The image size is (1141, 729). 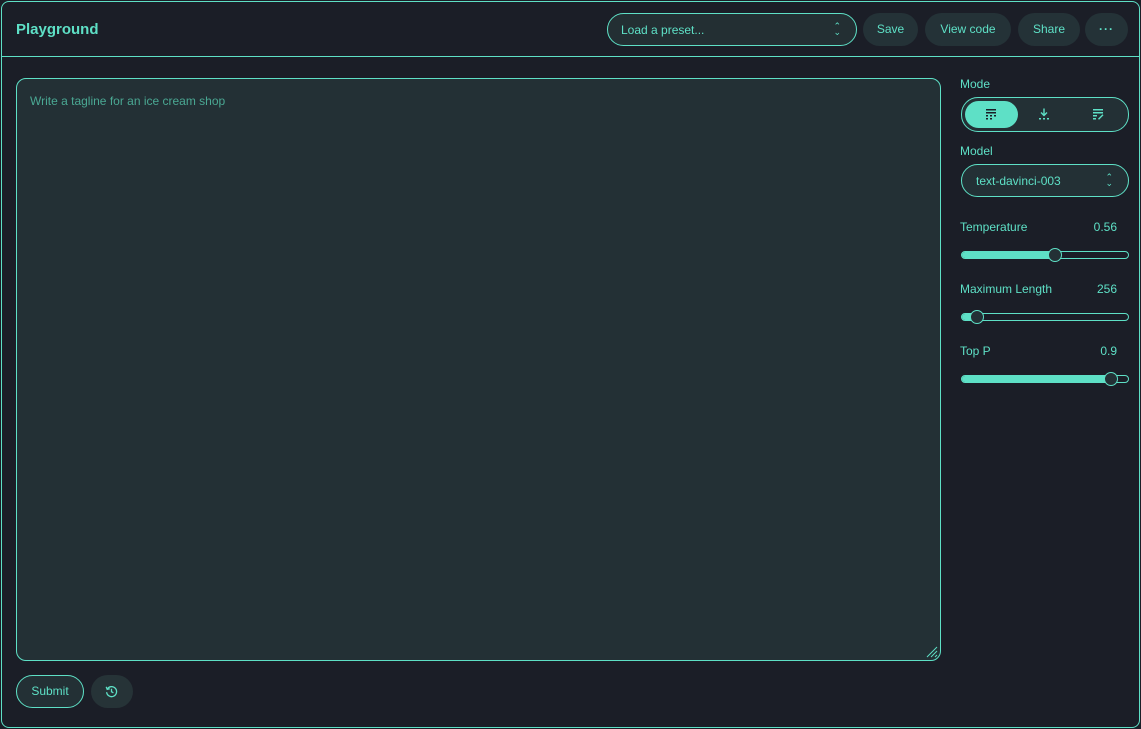 I want to click on history-button, so click(x=112, y=691).